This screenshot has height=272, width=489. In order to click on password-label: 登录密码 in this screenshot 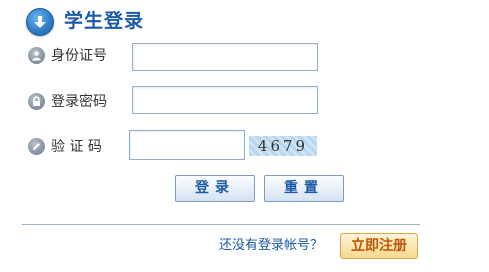, I will do `click(79, 102)`.